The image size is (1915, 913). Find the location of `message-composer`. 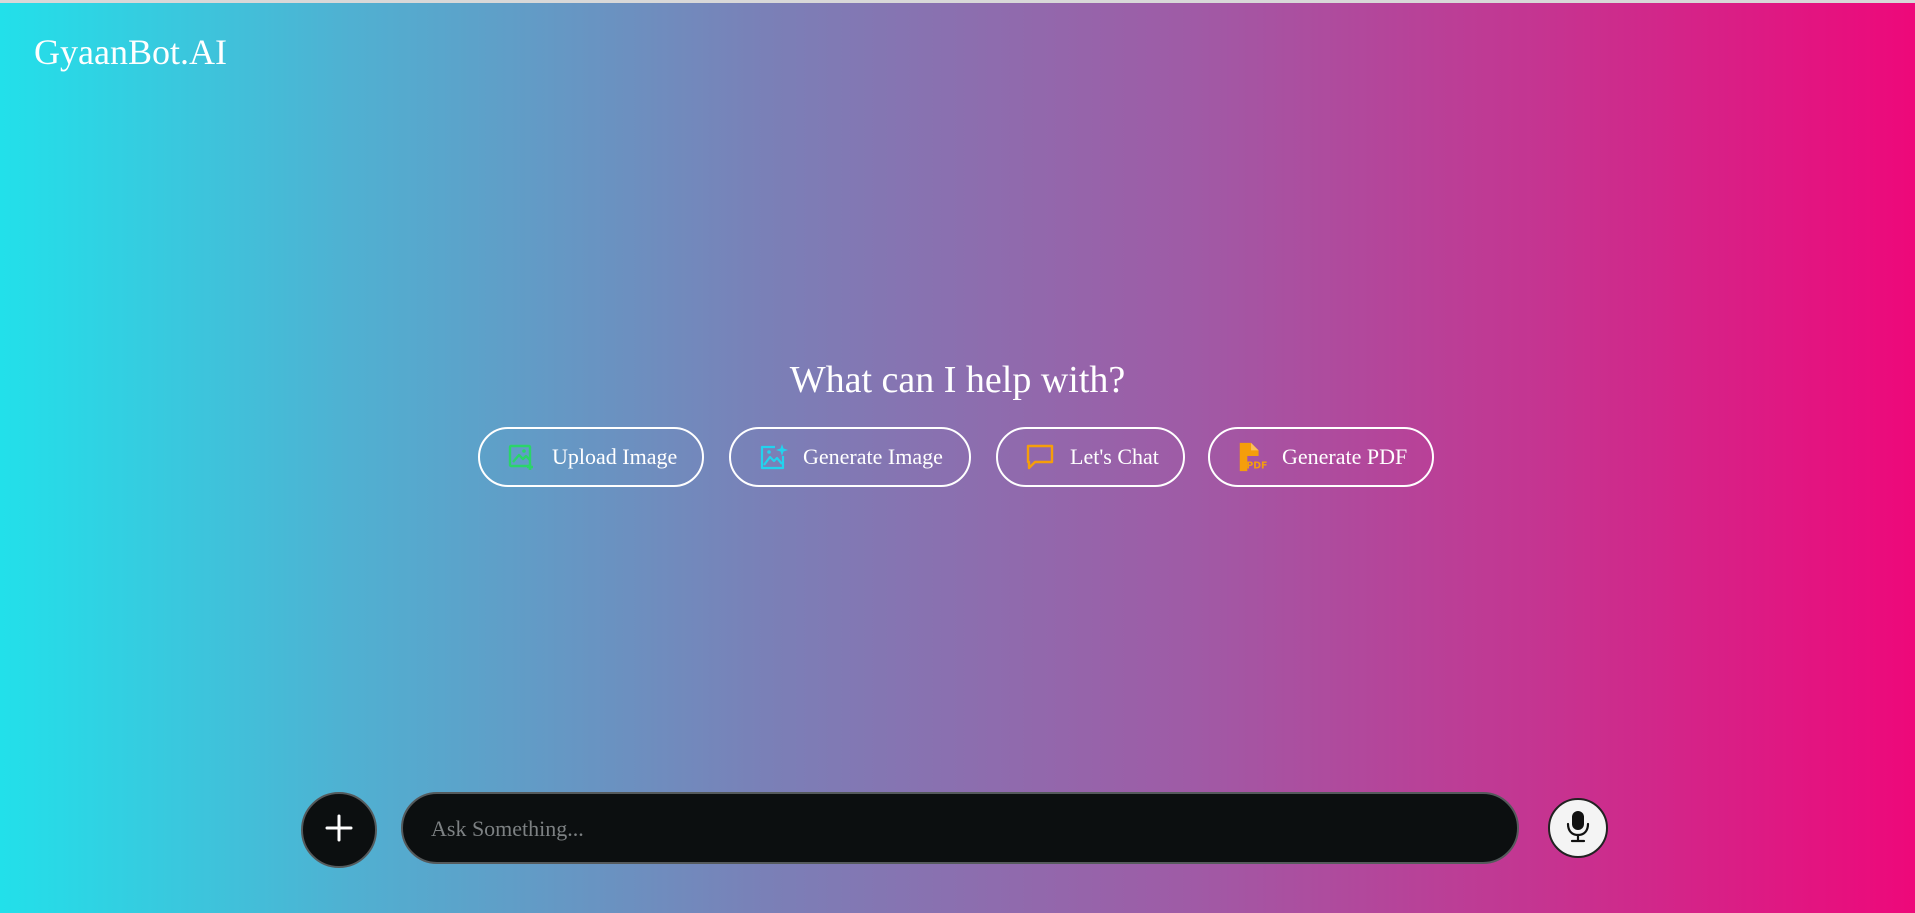

message-composer is located at coordinates (960, 828).